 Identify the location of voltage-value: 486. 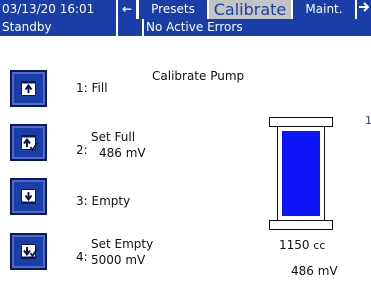
(302, 271).